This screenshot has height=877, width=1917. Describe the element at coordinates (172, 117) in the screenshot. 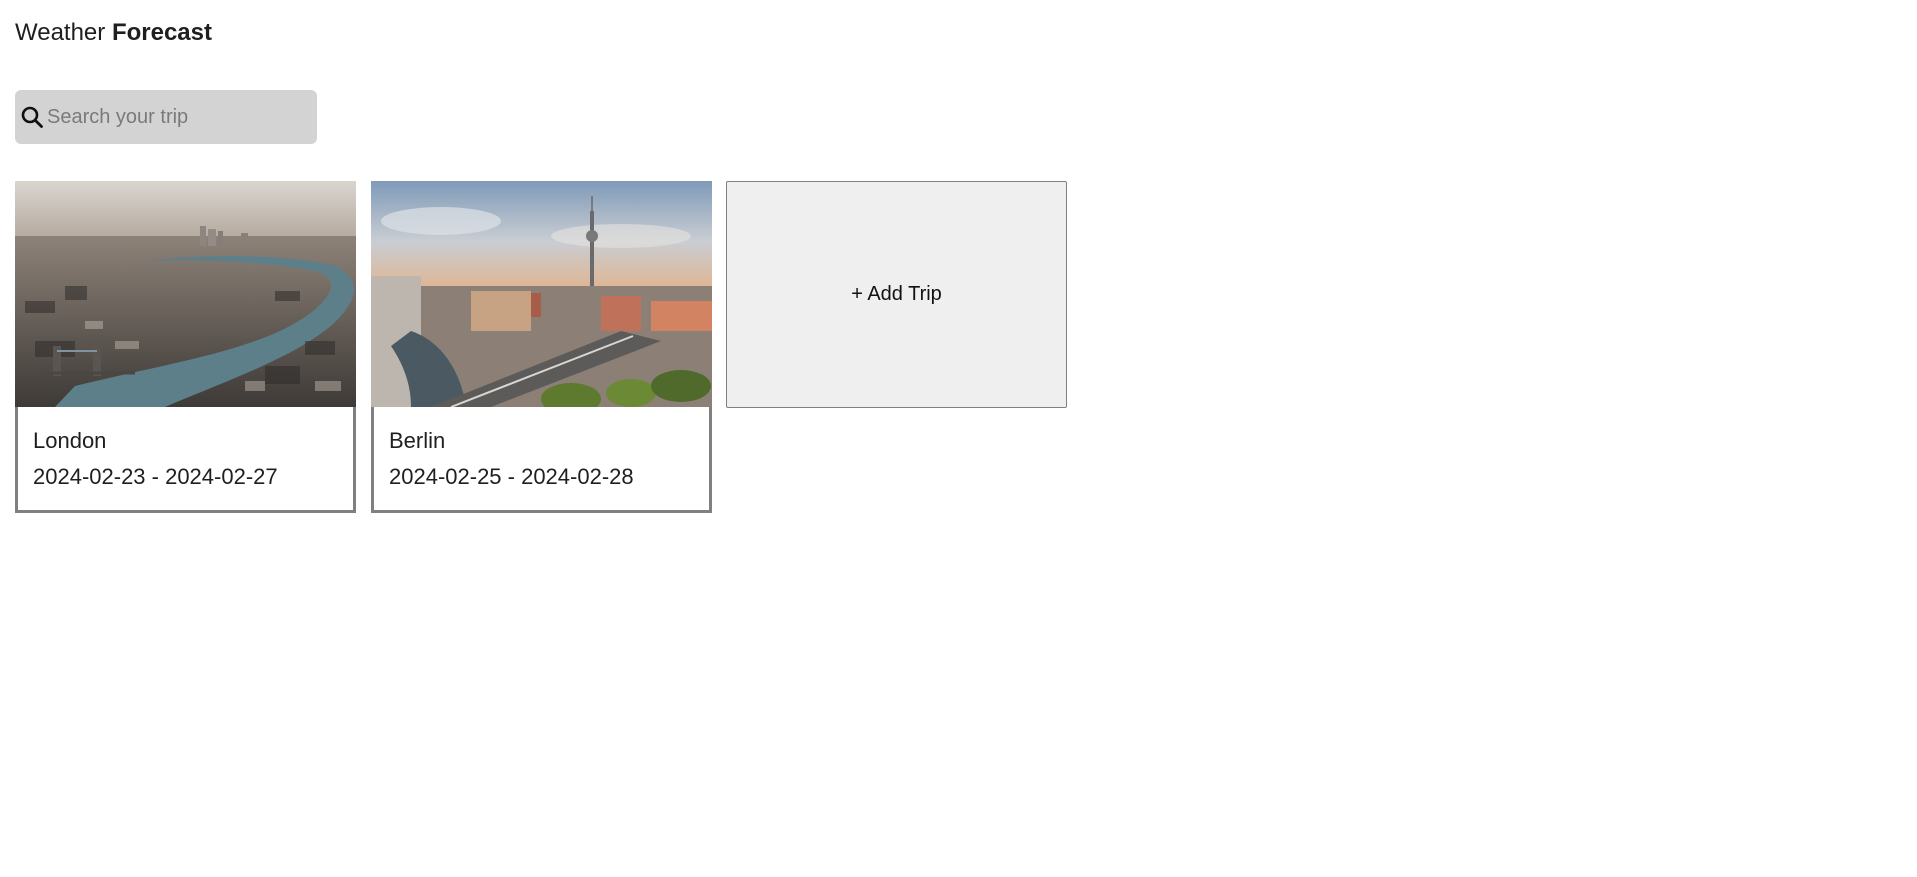

I see `search-input` at that location.